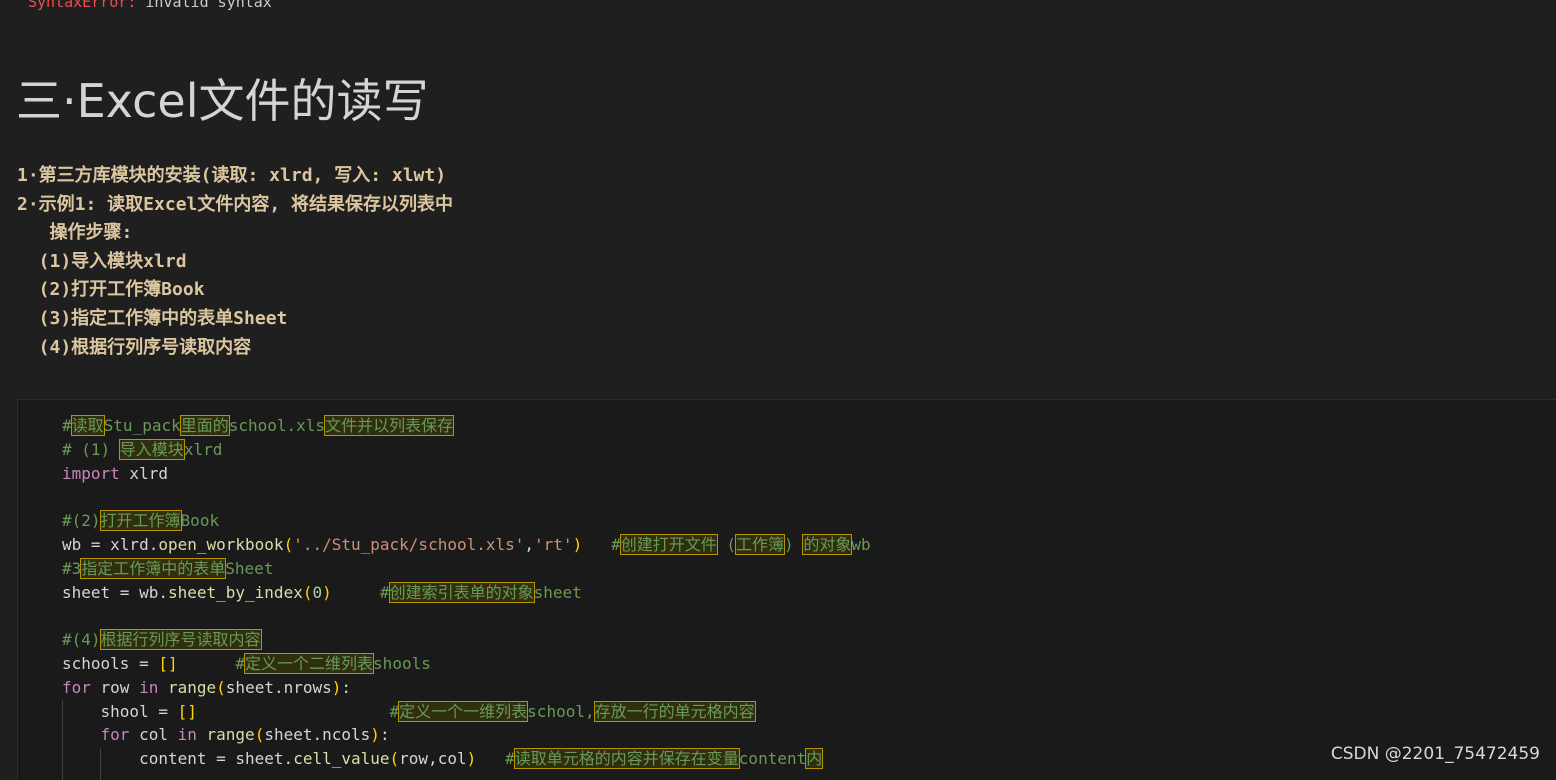  Describe the element at coordinates (433, 759) in the screenshot. I see `code-text: row,col` at that location.